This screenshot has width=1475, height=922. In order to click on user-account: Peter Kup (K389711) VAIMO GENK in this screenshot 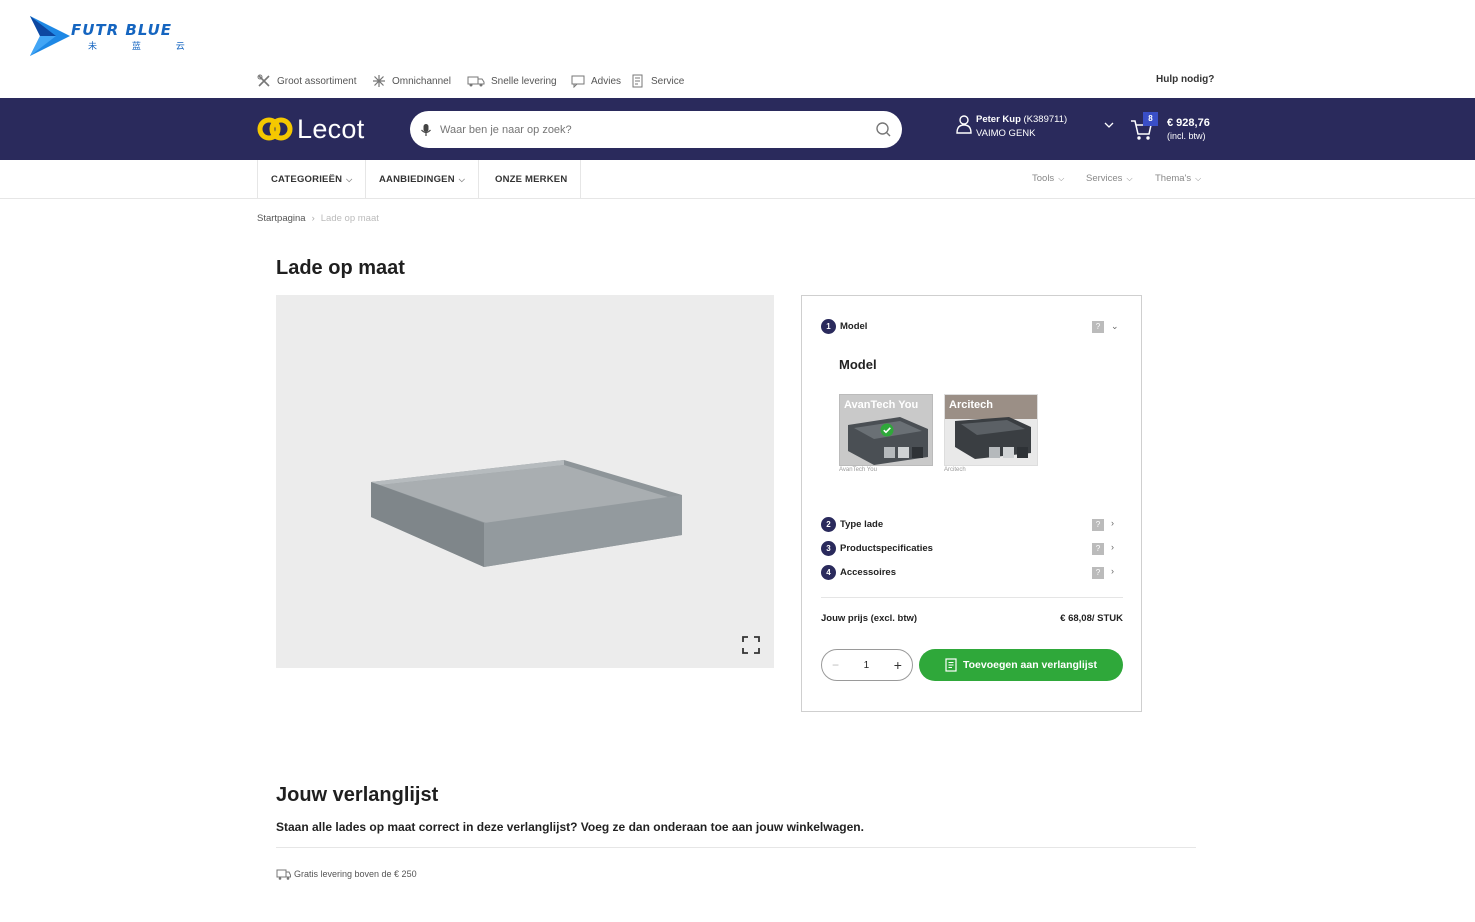, I will do `click(1011, 126)`.